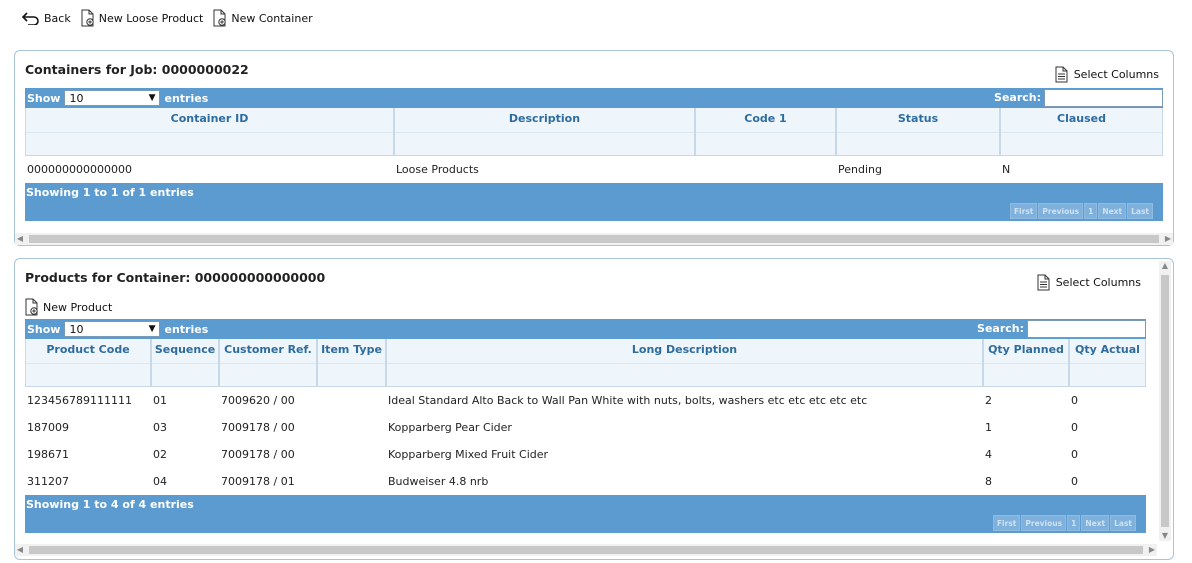 The image size is (1192, 563). Describe the element at coordinates (450, 427) in the screenshot. I see `cell-long-description: Kopparberg Pear Cider` at that location.